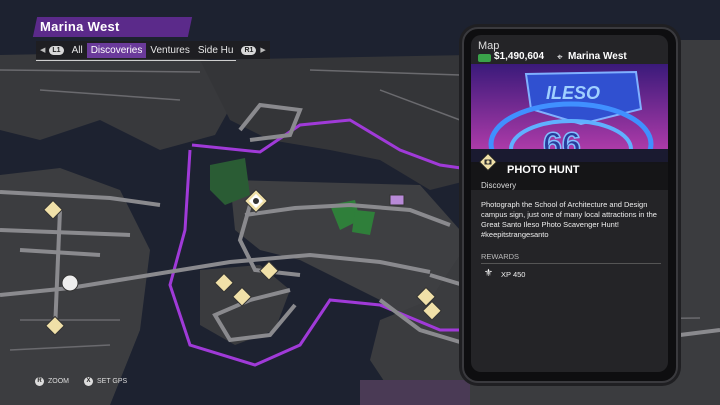 Image resolution: width=720 pixels, height=405 pixels. What do you see at coordinates (500, 256) in the screenshot?
I see `rewards-label: REWARDS` at bounding box center [500, 256].